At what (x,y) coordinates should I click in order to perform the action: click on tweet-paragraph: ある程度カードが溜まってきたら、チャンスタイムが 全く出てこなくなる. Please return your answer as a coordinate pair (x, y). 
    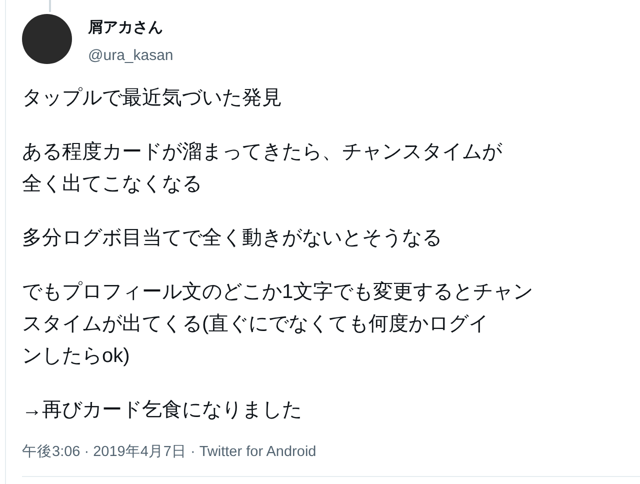
    Looking at the image, I should click on (263, 168).